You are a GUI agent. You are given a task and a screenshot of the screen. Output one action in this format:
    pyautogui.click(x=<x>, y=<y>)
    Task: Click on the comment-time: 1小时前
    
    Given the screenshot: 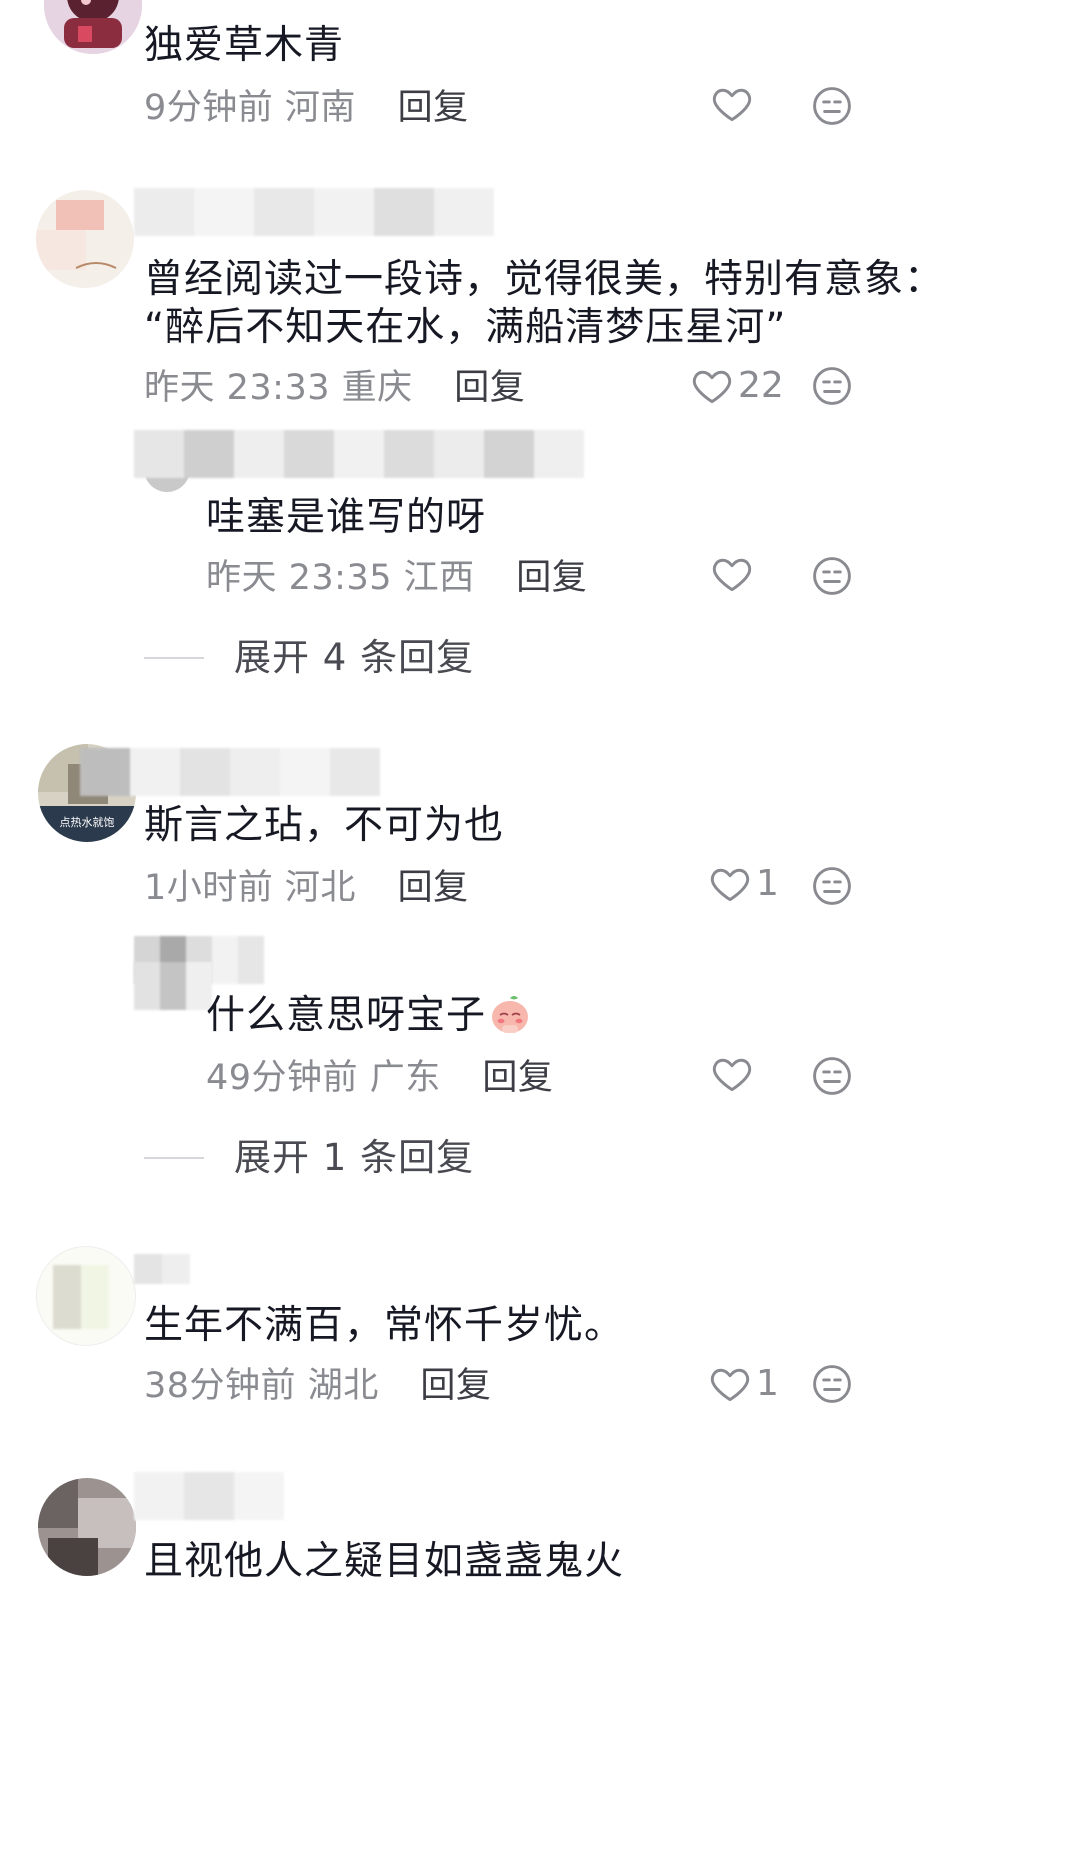 What is the action you would take?
    pyautogui.click(x=209, y=888)
    